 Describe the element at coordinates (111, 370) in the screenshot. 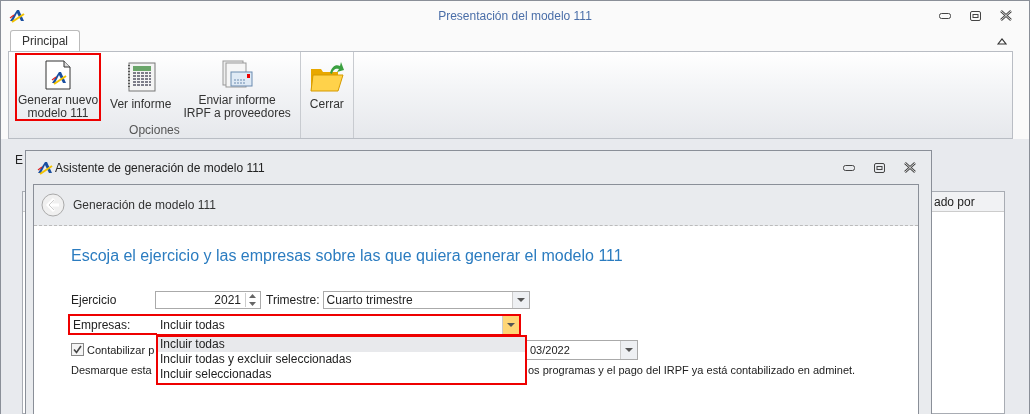

I see `note-text: Desmarque esta` at that location.